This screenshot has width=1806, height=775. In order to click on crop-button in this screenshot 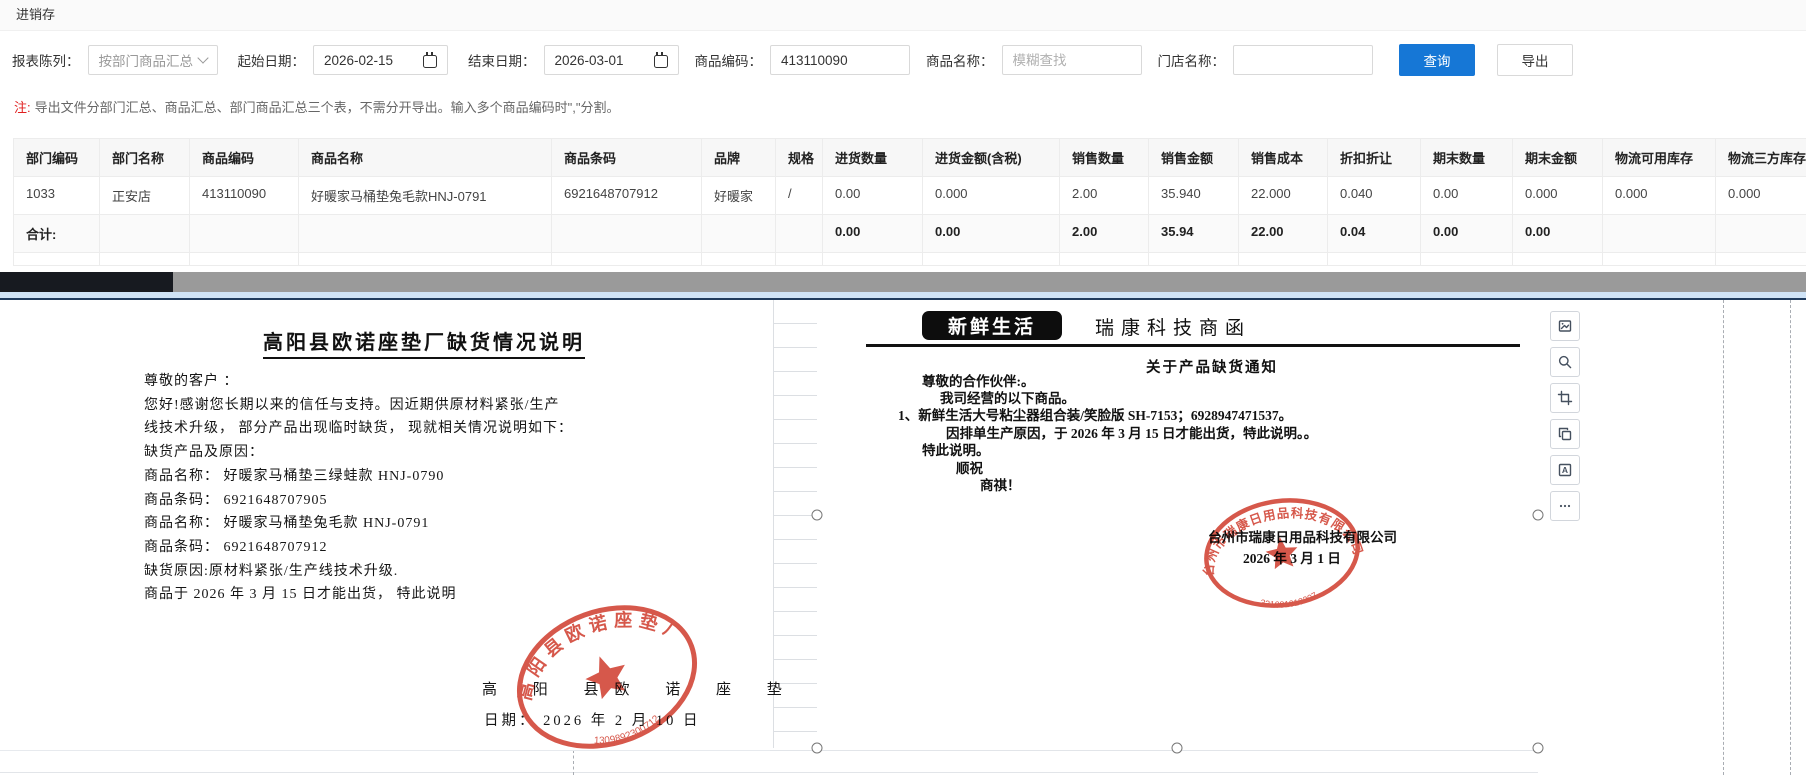, I will do `click(1565, 398)`.